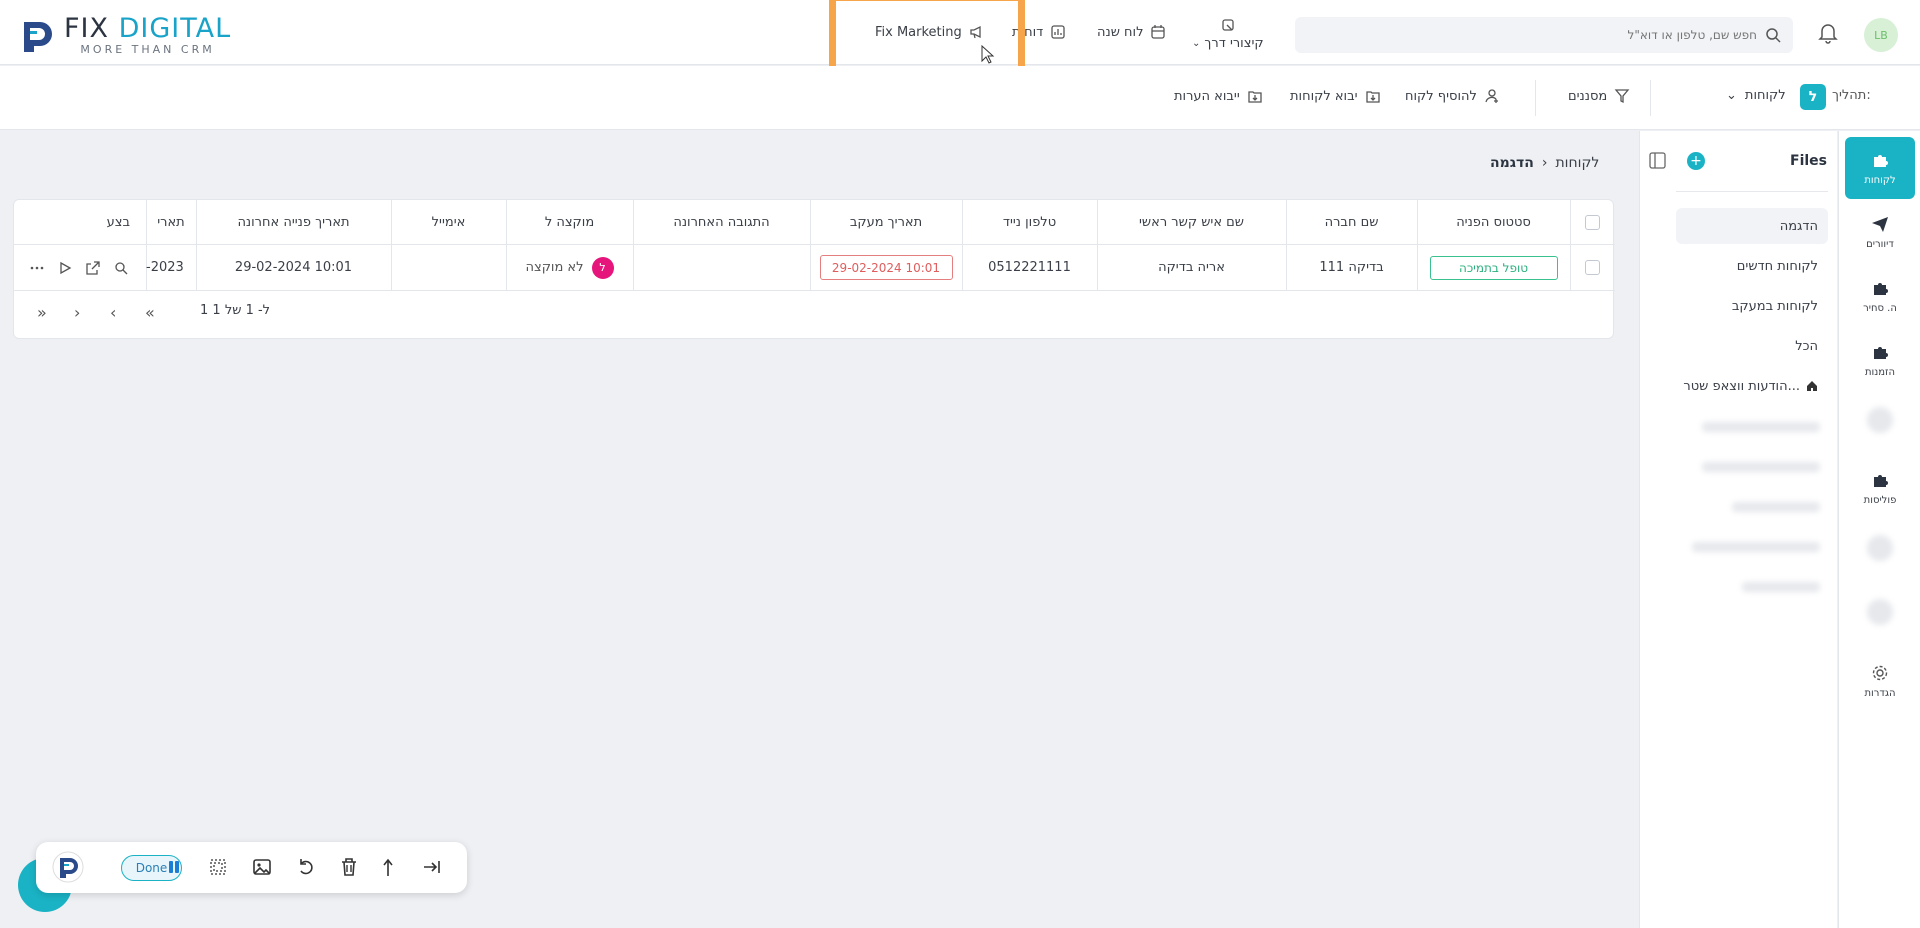 This screenshot has height=928, width=1920. What do you see at coordinates (293, 268) in the screenshot?
I see `last-contact-cell: 29-02-2024 10:01` at bounding box center [293, 268].